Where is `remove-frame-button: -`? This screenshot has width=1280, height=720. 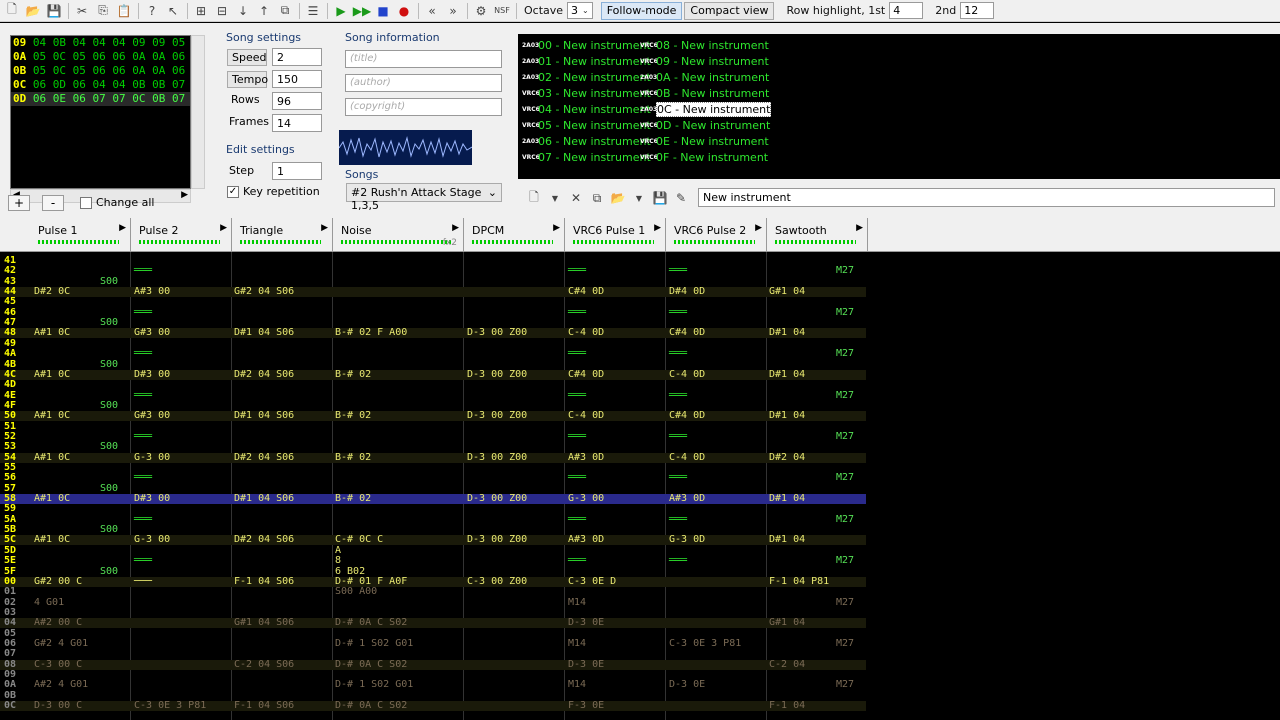
remove-frame-button: - is located at coordinates (53, 203).